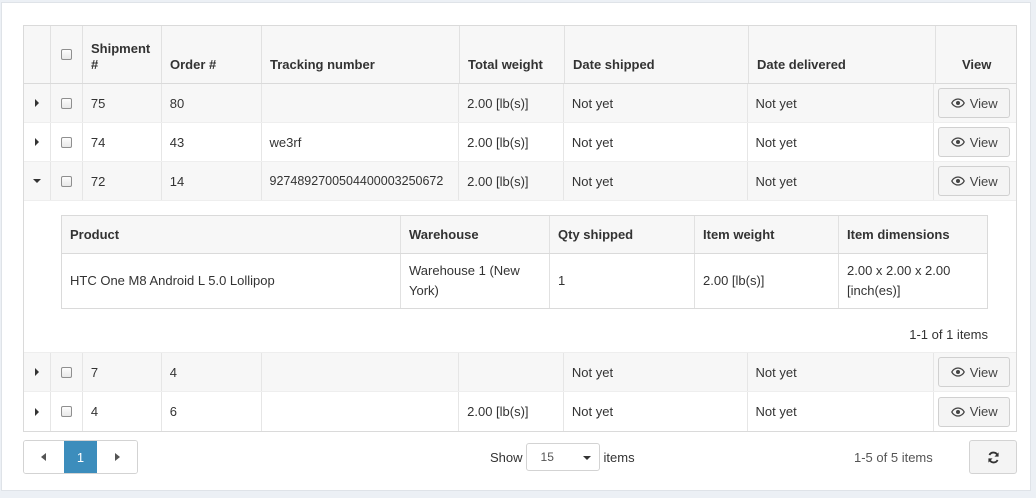  I want to click on shipment-id: 72, so click(121, 181).